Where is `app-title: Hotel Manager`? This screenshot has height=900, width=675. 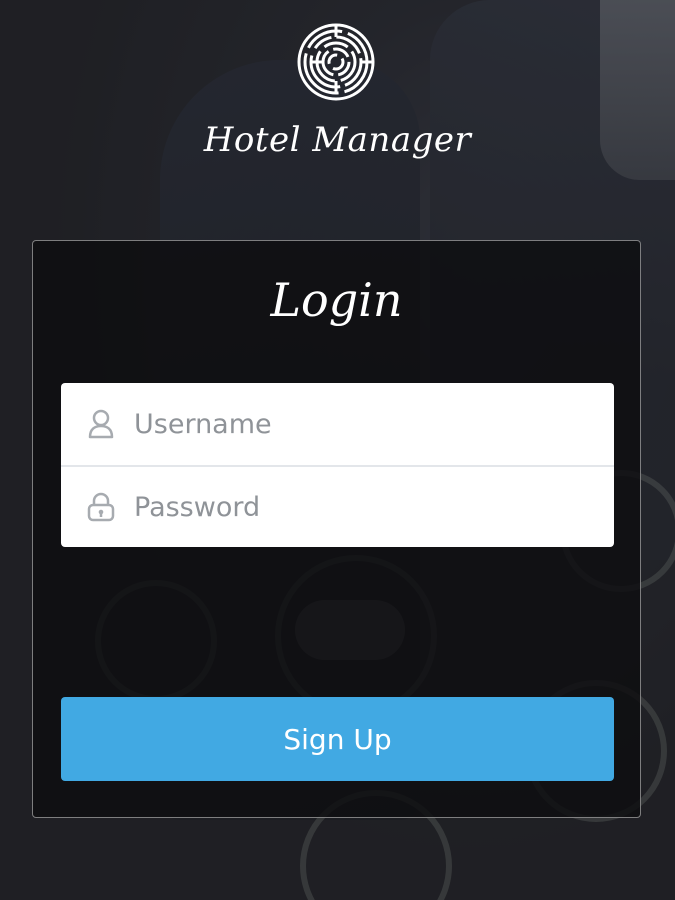 app-title: Hotel Manager is located at coordinates (337, 140).